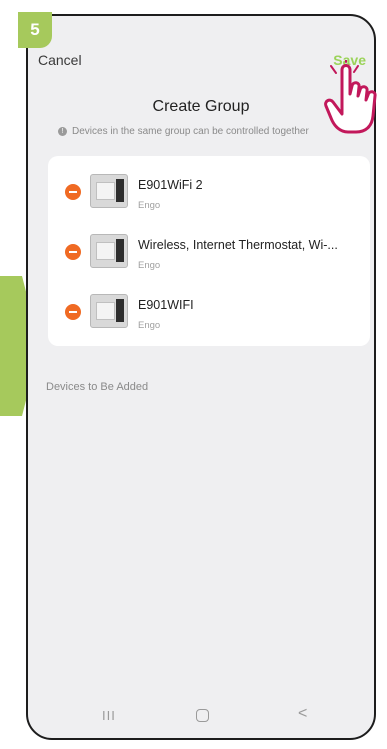 The image size is (387, 749). Describe the element at coordinates (209, 192) in the screenshot. I see `device-row: E901WiFi 2 Engo` at that location.